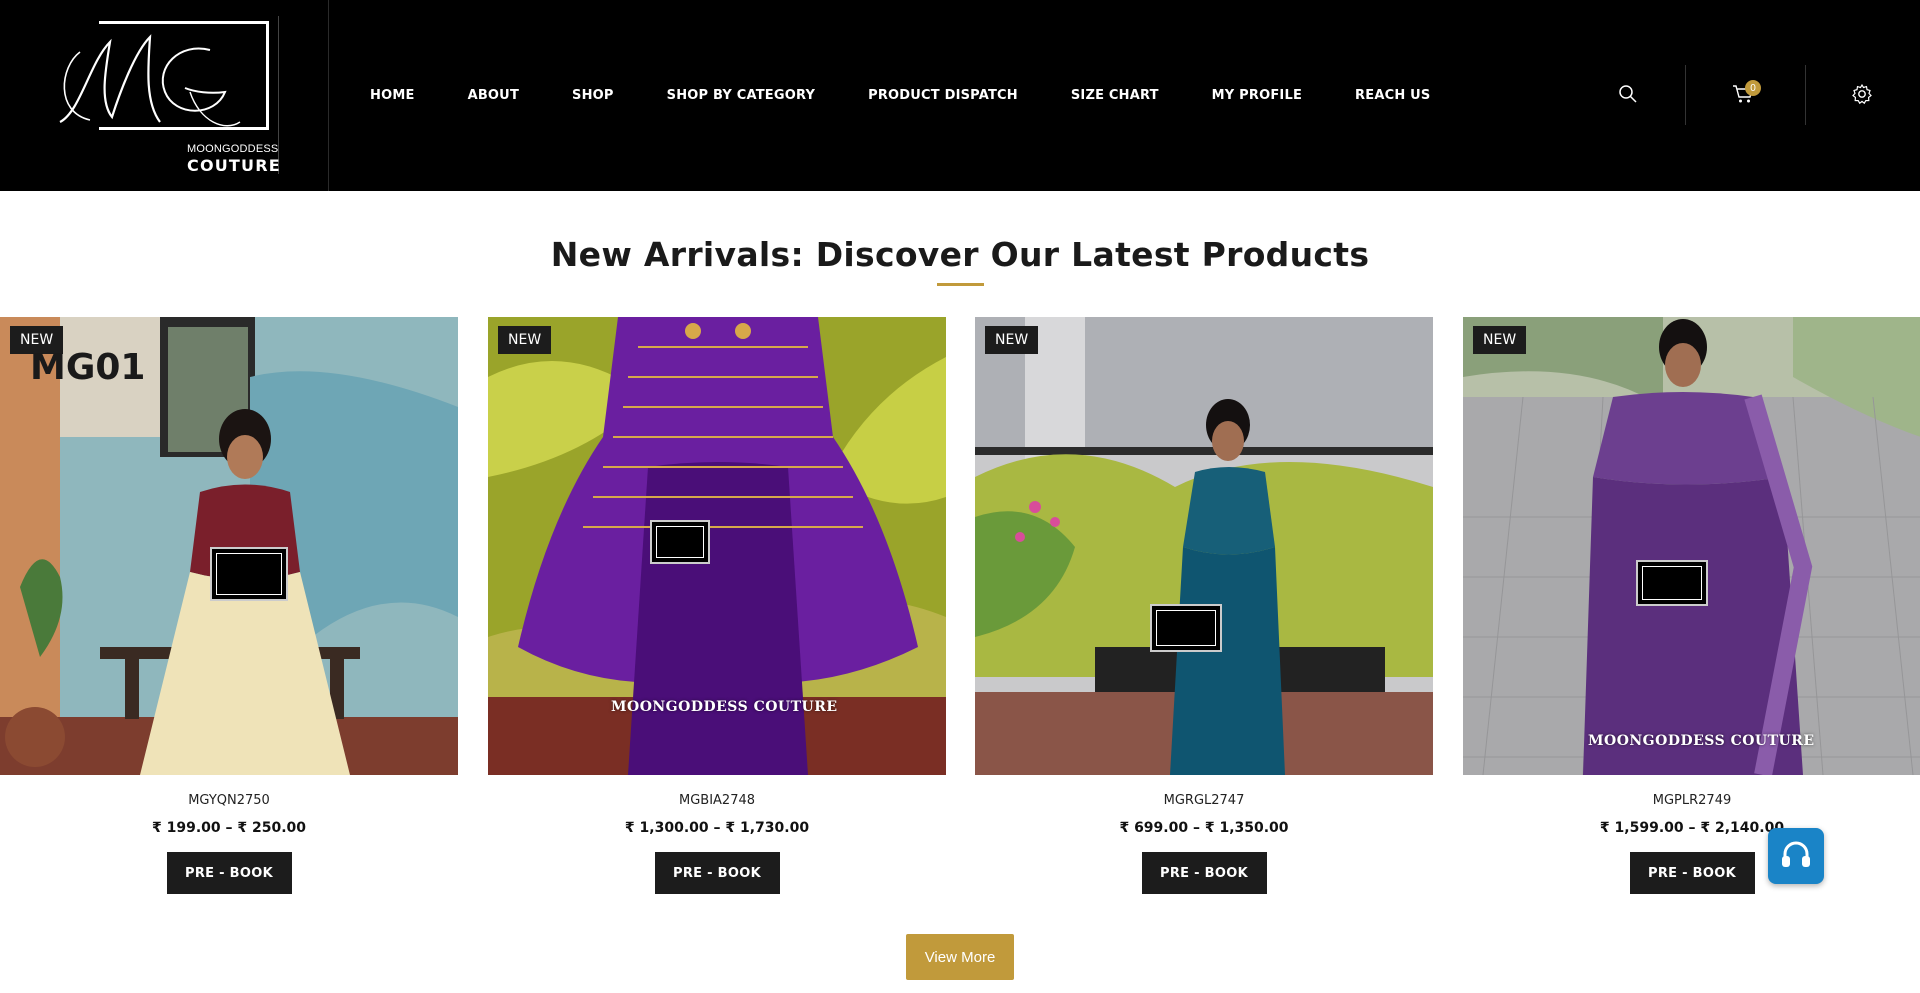  I want to click on product-image: NEW MG01, so click(229, 546).